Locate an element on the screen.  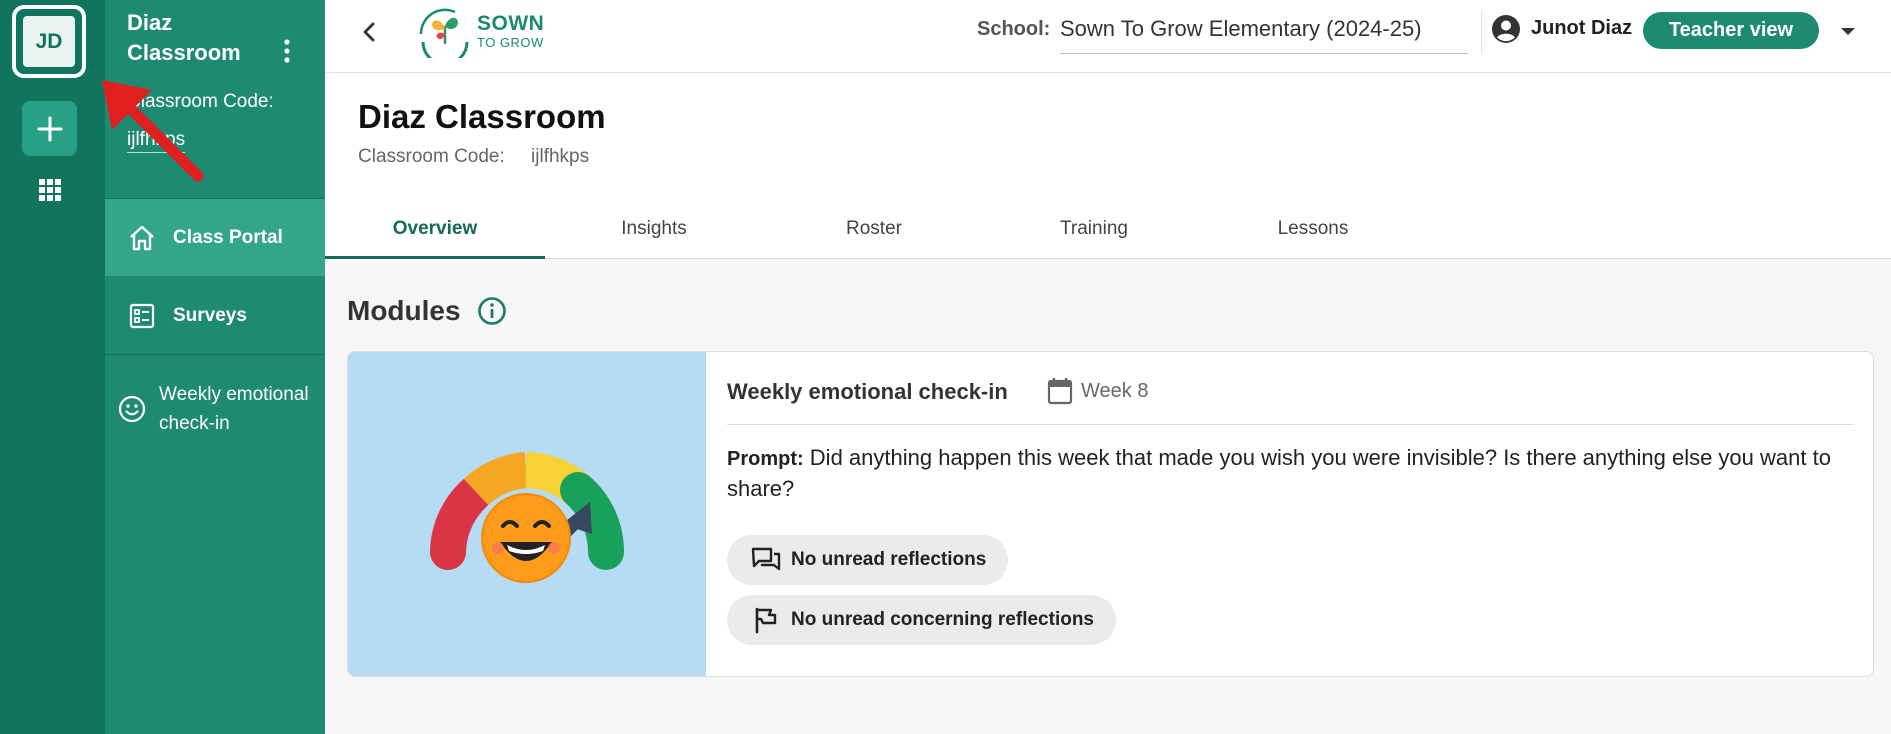
app-rail: JD is located at coordinates (52, 367).